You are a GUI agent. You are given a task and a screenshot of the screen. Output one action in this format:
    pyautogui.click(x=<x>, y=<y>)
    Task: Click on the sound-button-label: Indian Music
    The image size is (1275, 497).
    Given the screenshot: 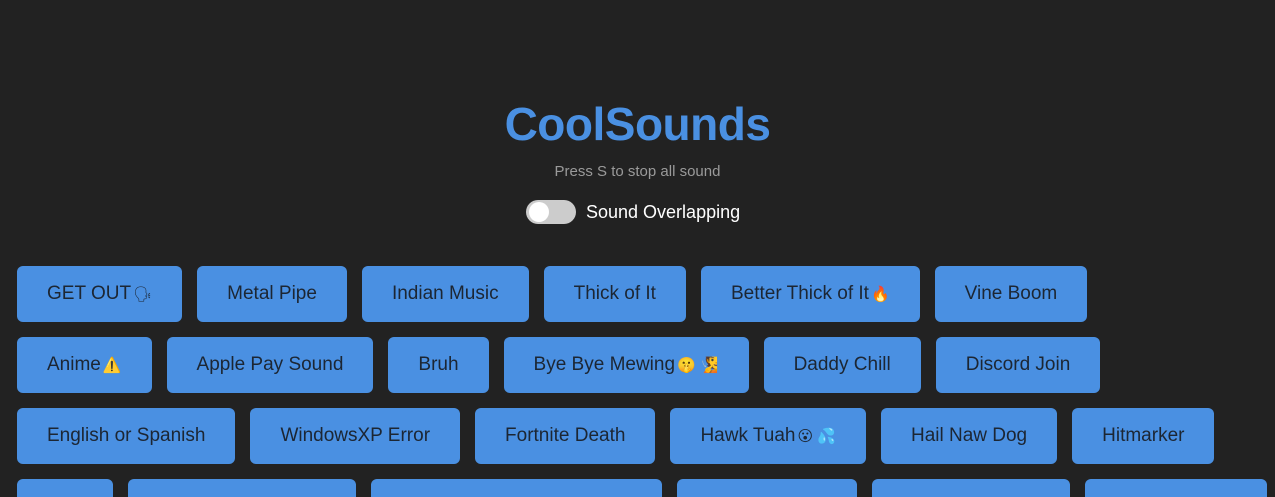 What is the action you would take?
    pyautogui.click(x=445, y=293)
    